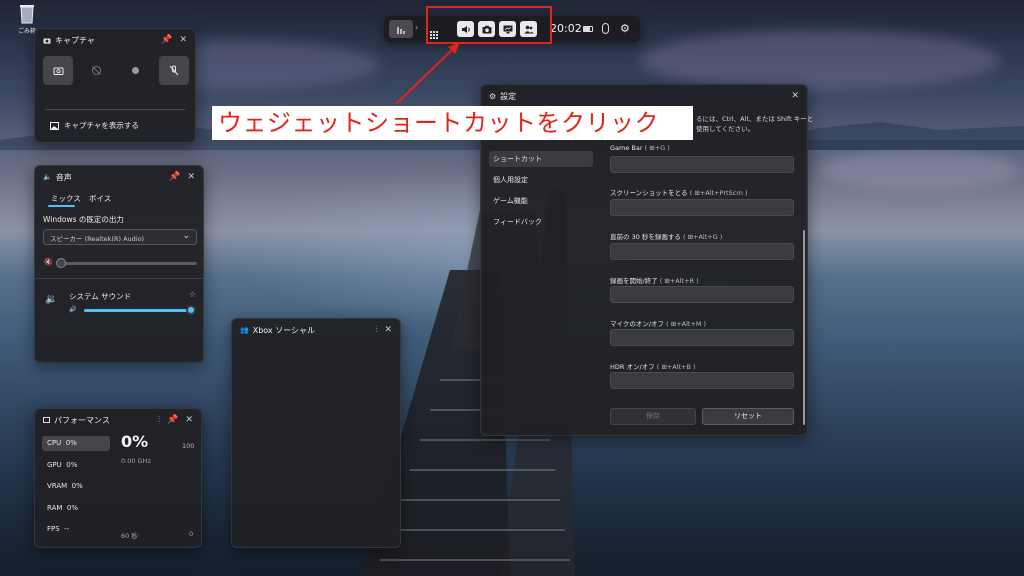  I want to click on settings-button: ⚙, so click(625, 28).